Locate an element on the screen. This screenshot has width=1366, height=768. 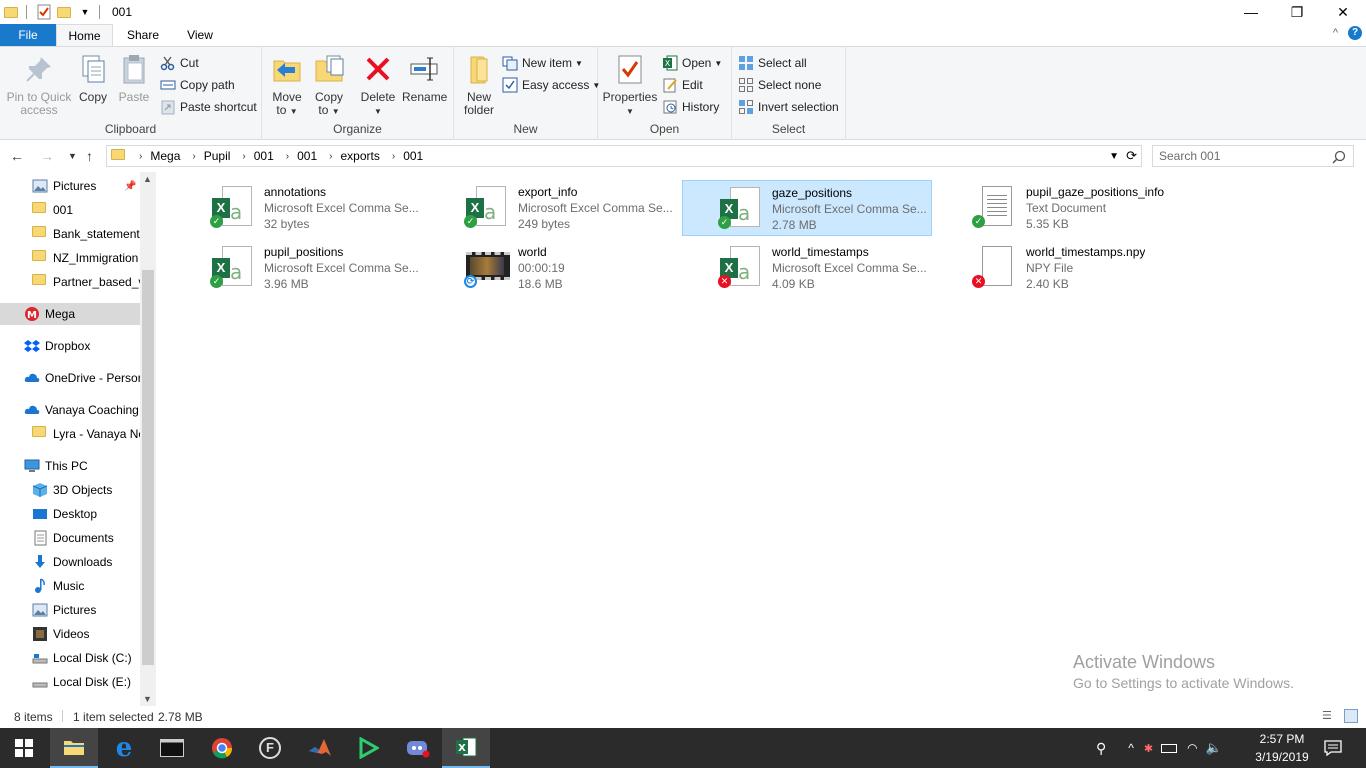
new-folder-button: New folder is located at coordinates (479, 84).